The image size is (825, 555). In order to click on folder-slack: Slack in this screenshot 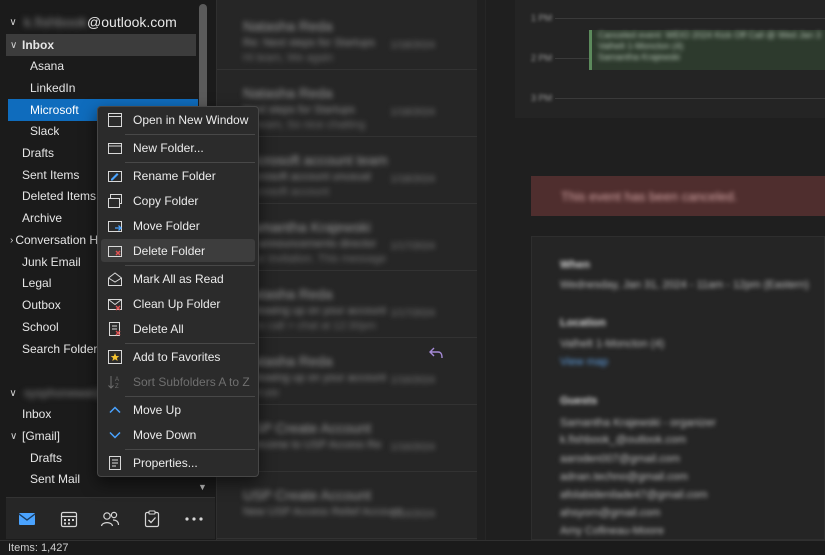, I will do `click(44, 131)`.